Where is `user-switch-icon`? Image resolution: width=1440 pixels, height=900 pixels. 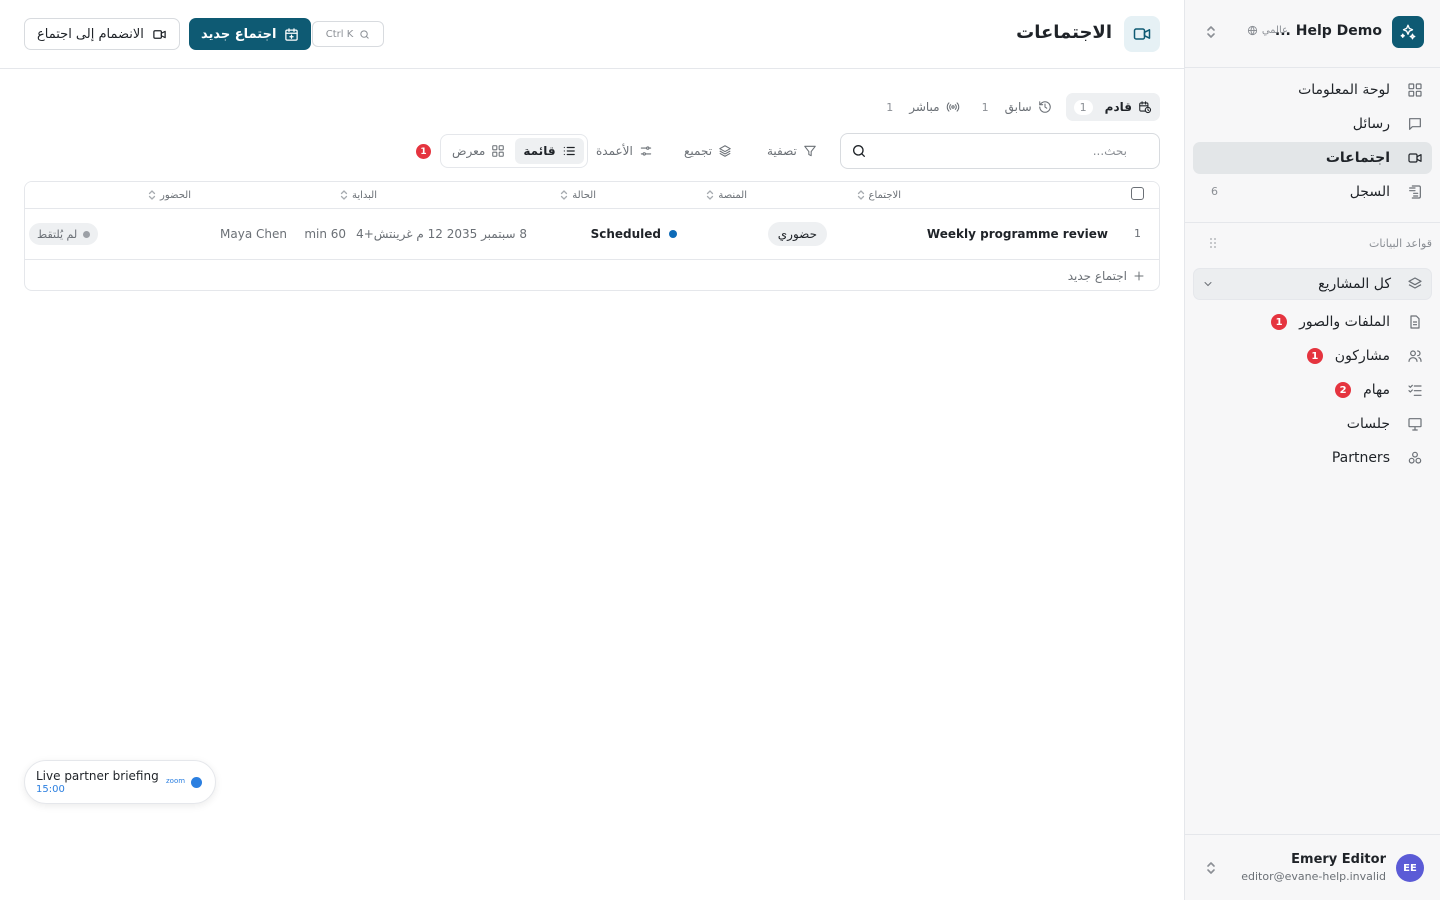 user-switch-icon is located at coordinates (1211, 868).